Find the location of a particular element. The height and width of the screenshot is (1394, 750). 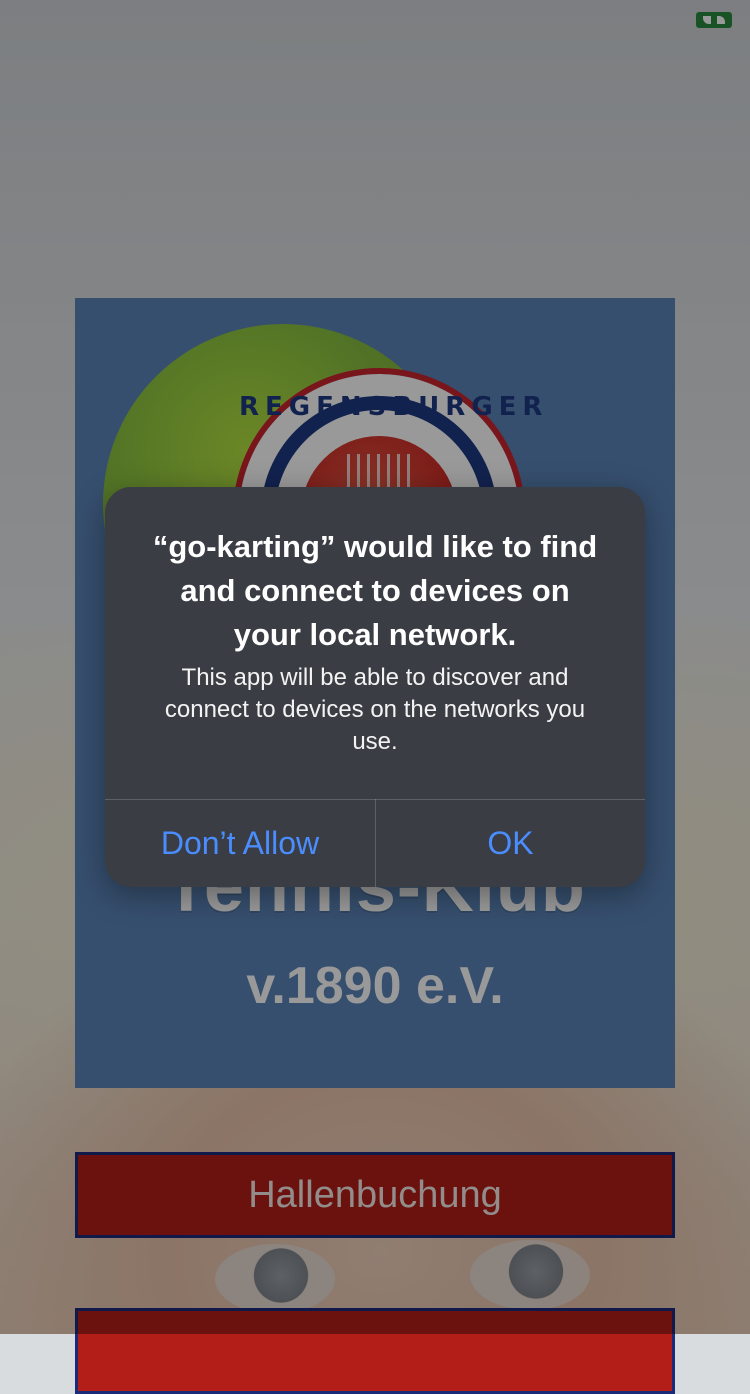

dont-allow-button: Don’t Allow is located at coordinates (240, 843).